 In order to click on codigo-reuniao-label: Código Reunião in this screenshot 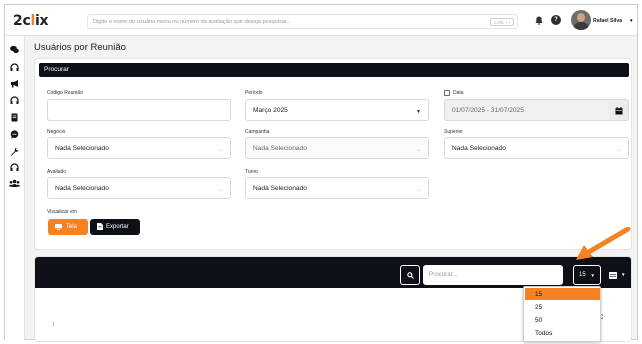, I will do `click(65, 93)`.